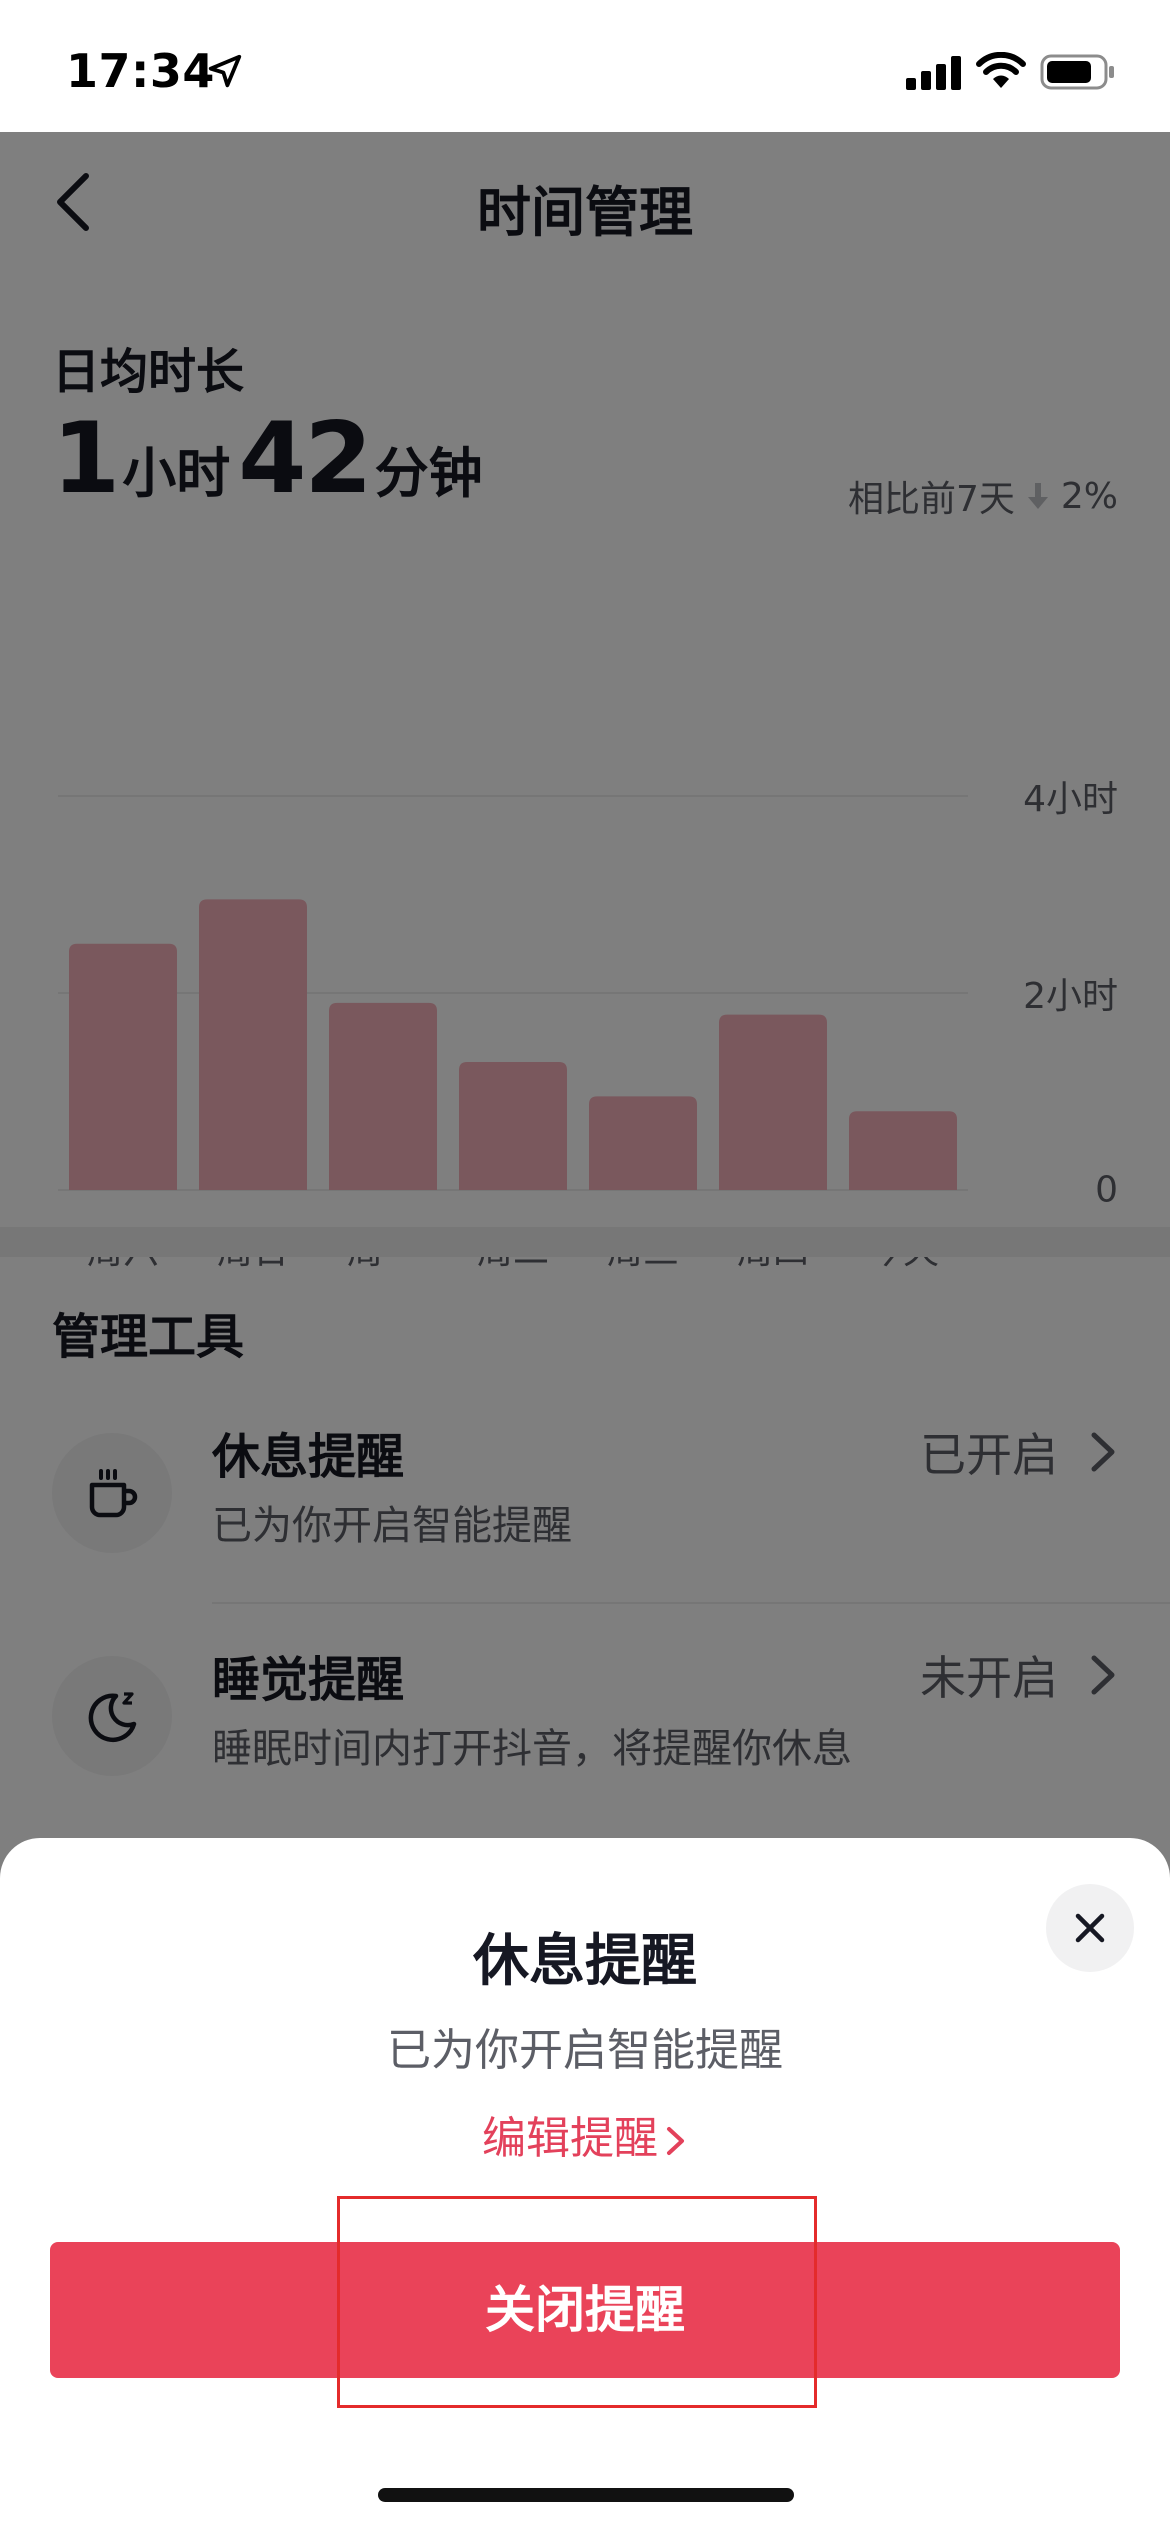 Image resolution: width=1170 pixels, height=2532 pixels. I want to click on signal-icon, so click(933, 73).